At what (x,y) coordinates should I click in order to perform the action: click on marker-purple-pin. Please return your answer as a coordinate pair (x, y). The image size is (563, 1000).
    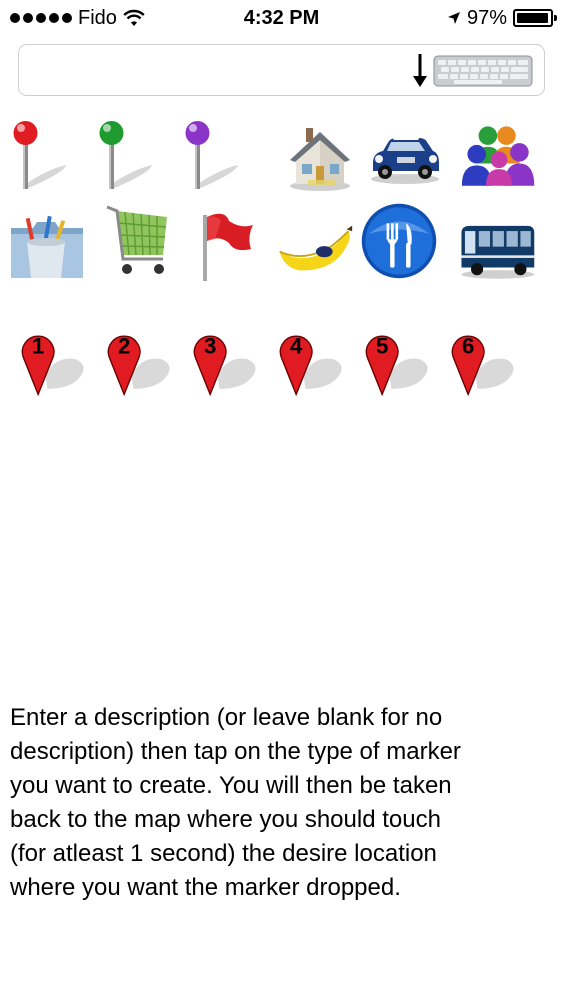
    Looking at the image, I should click on (211, 155).